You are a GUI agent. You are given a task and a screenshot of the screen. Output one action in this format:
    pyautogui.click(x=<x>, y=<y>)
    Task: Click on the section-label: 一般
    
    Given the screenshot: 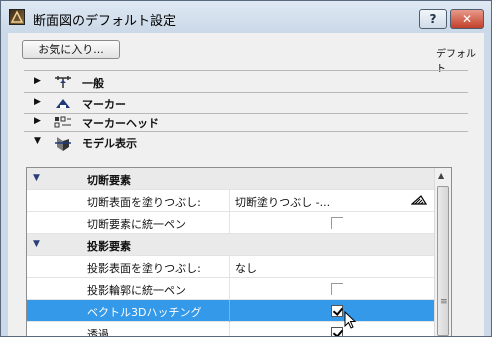 What is the action you would take?
    pyautogui.click(x=93, y=83)
    